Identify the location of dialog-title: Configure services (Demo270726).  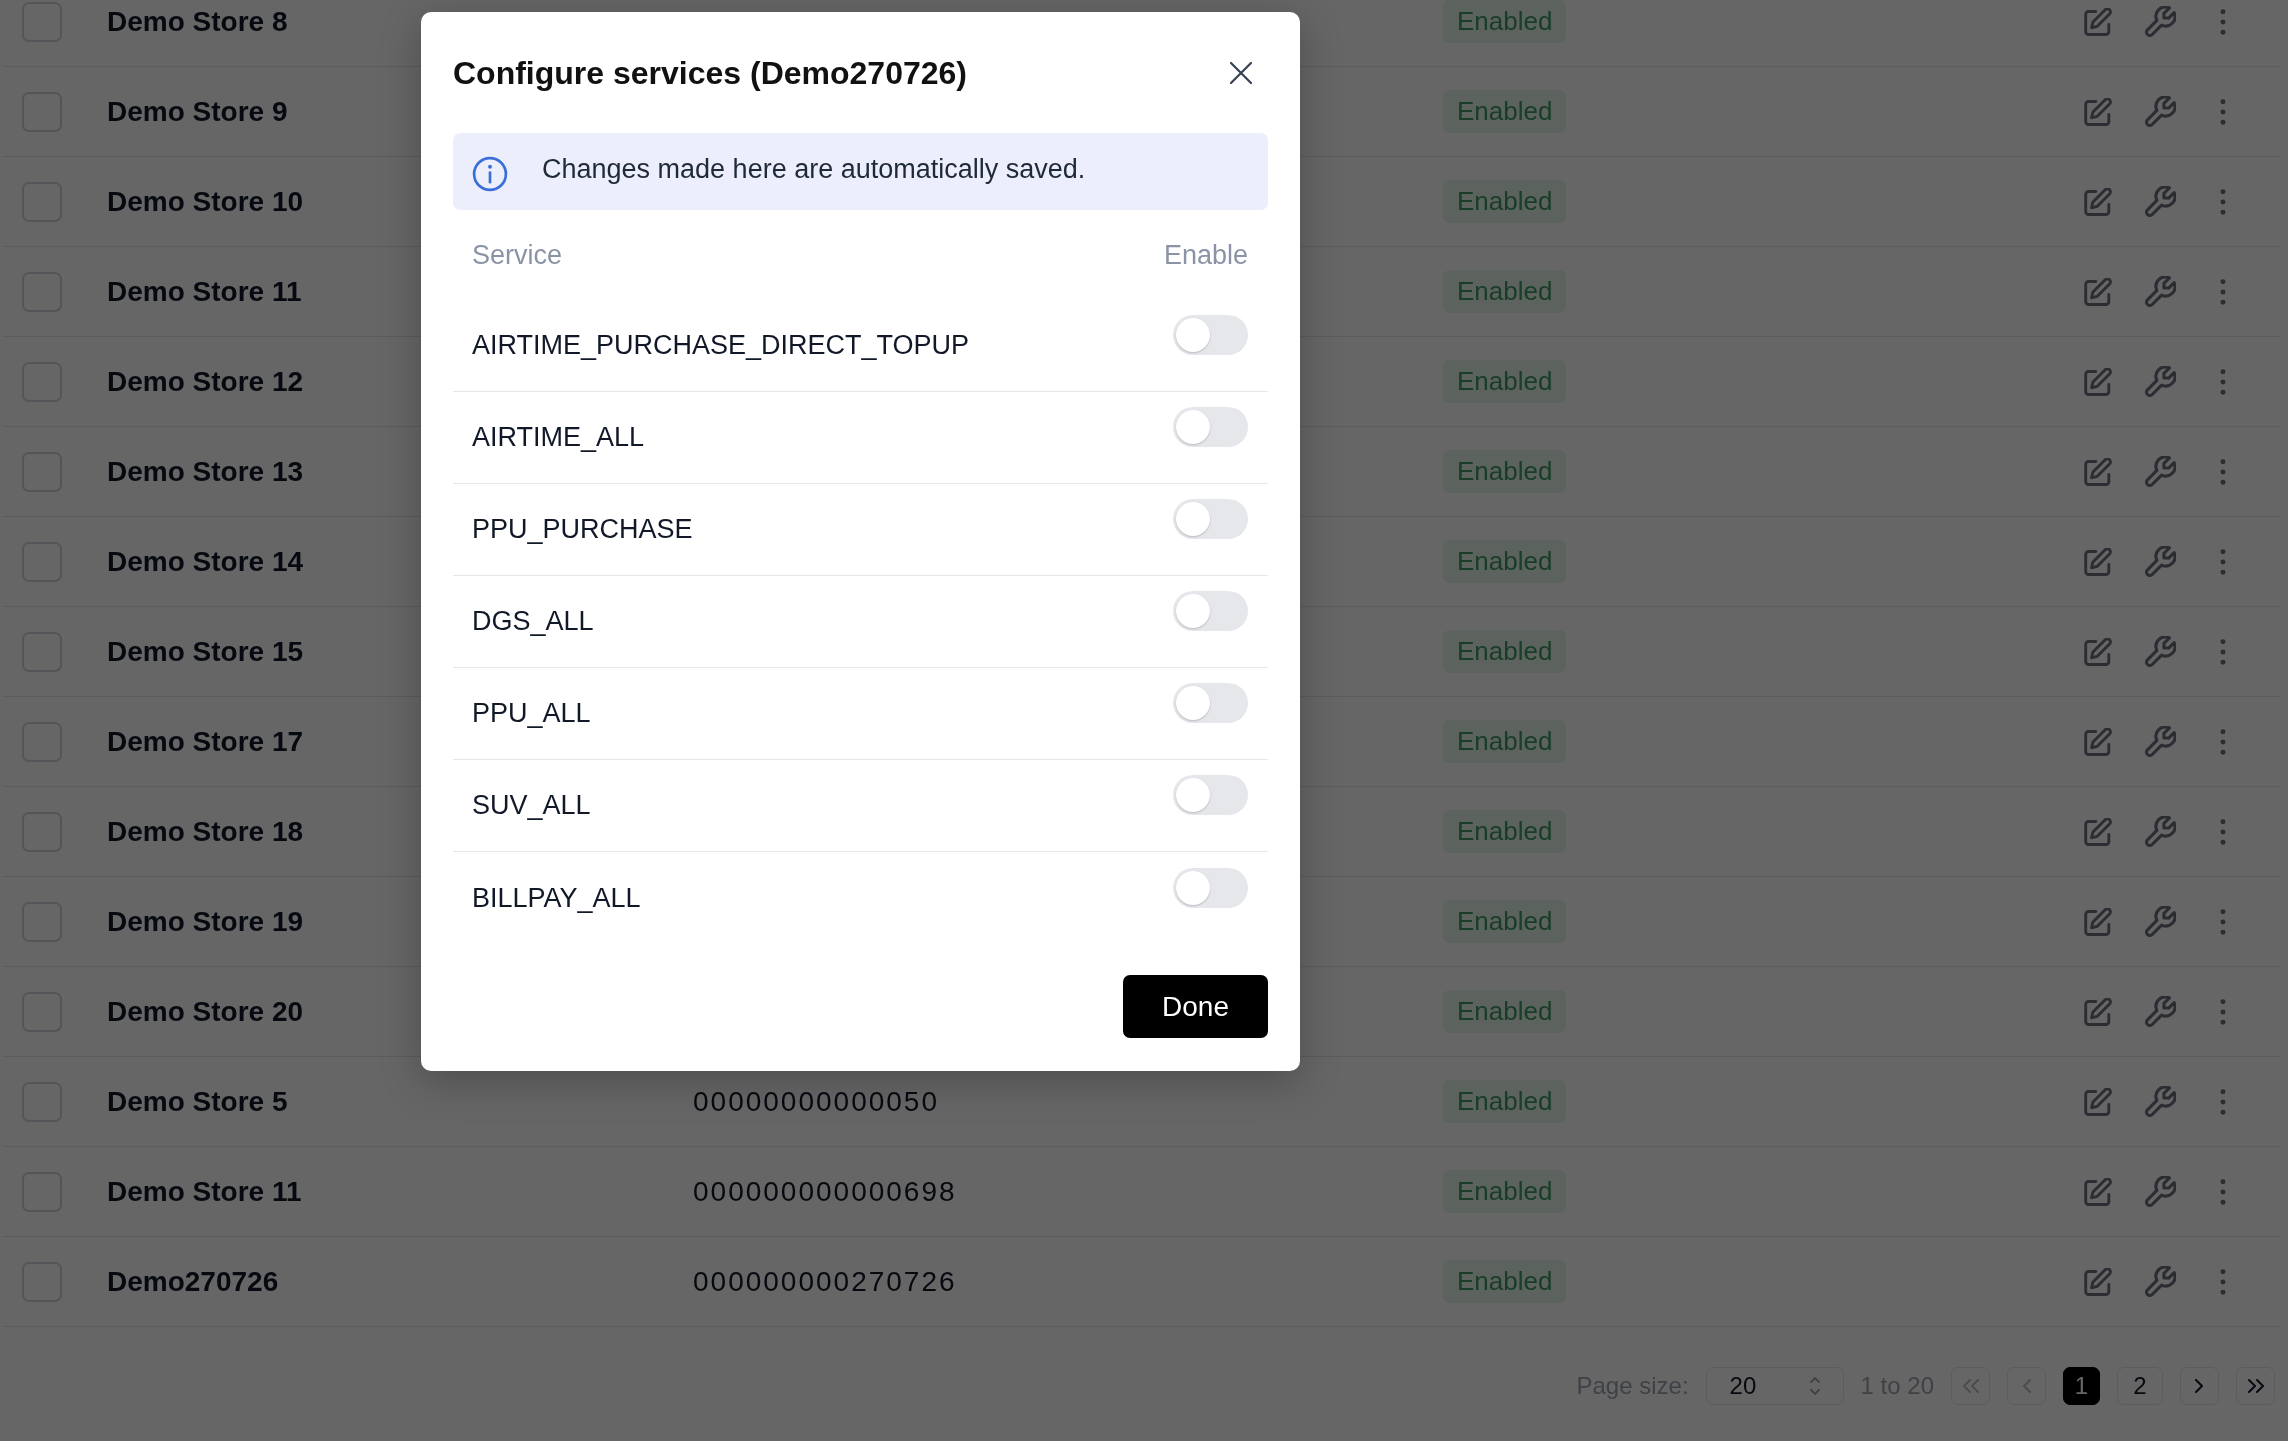
(710, 73).